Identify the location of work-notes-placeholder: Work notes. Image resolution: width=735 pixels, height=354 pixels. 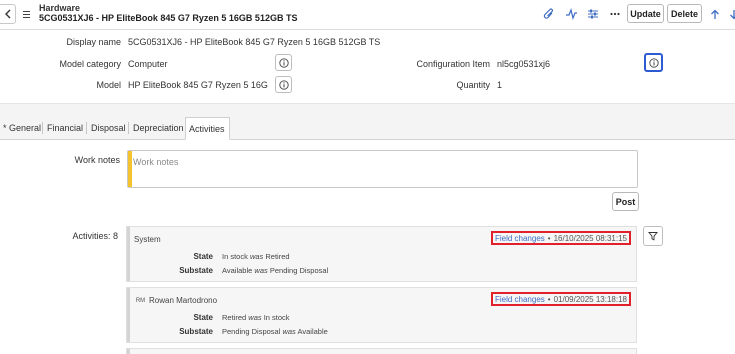
(156, 162).